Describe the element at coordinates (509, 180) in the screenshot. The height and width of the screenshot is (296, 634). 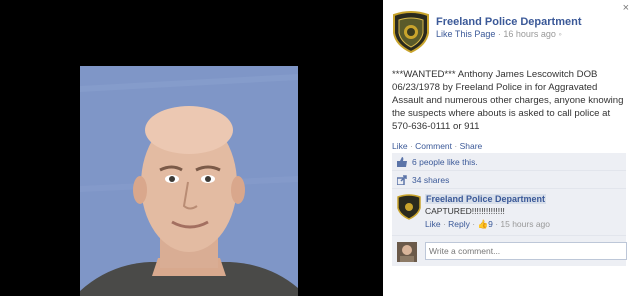
I see `shares-row: 34 shares` at that location.